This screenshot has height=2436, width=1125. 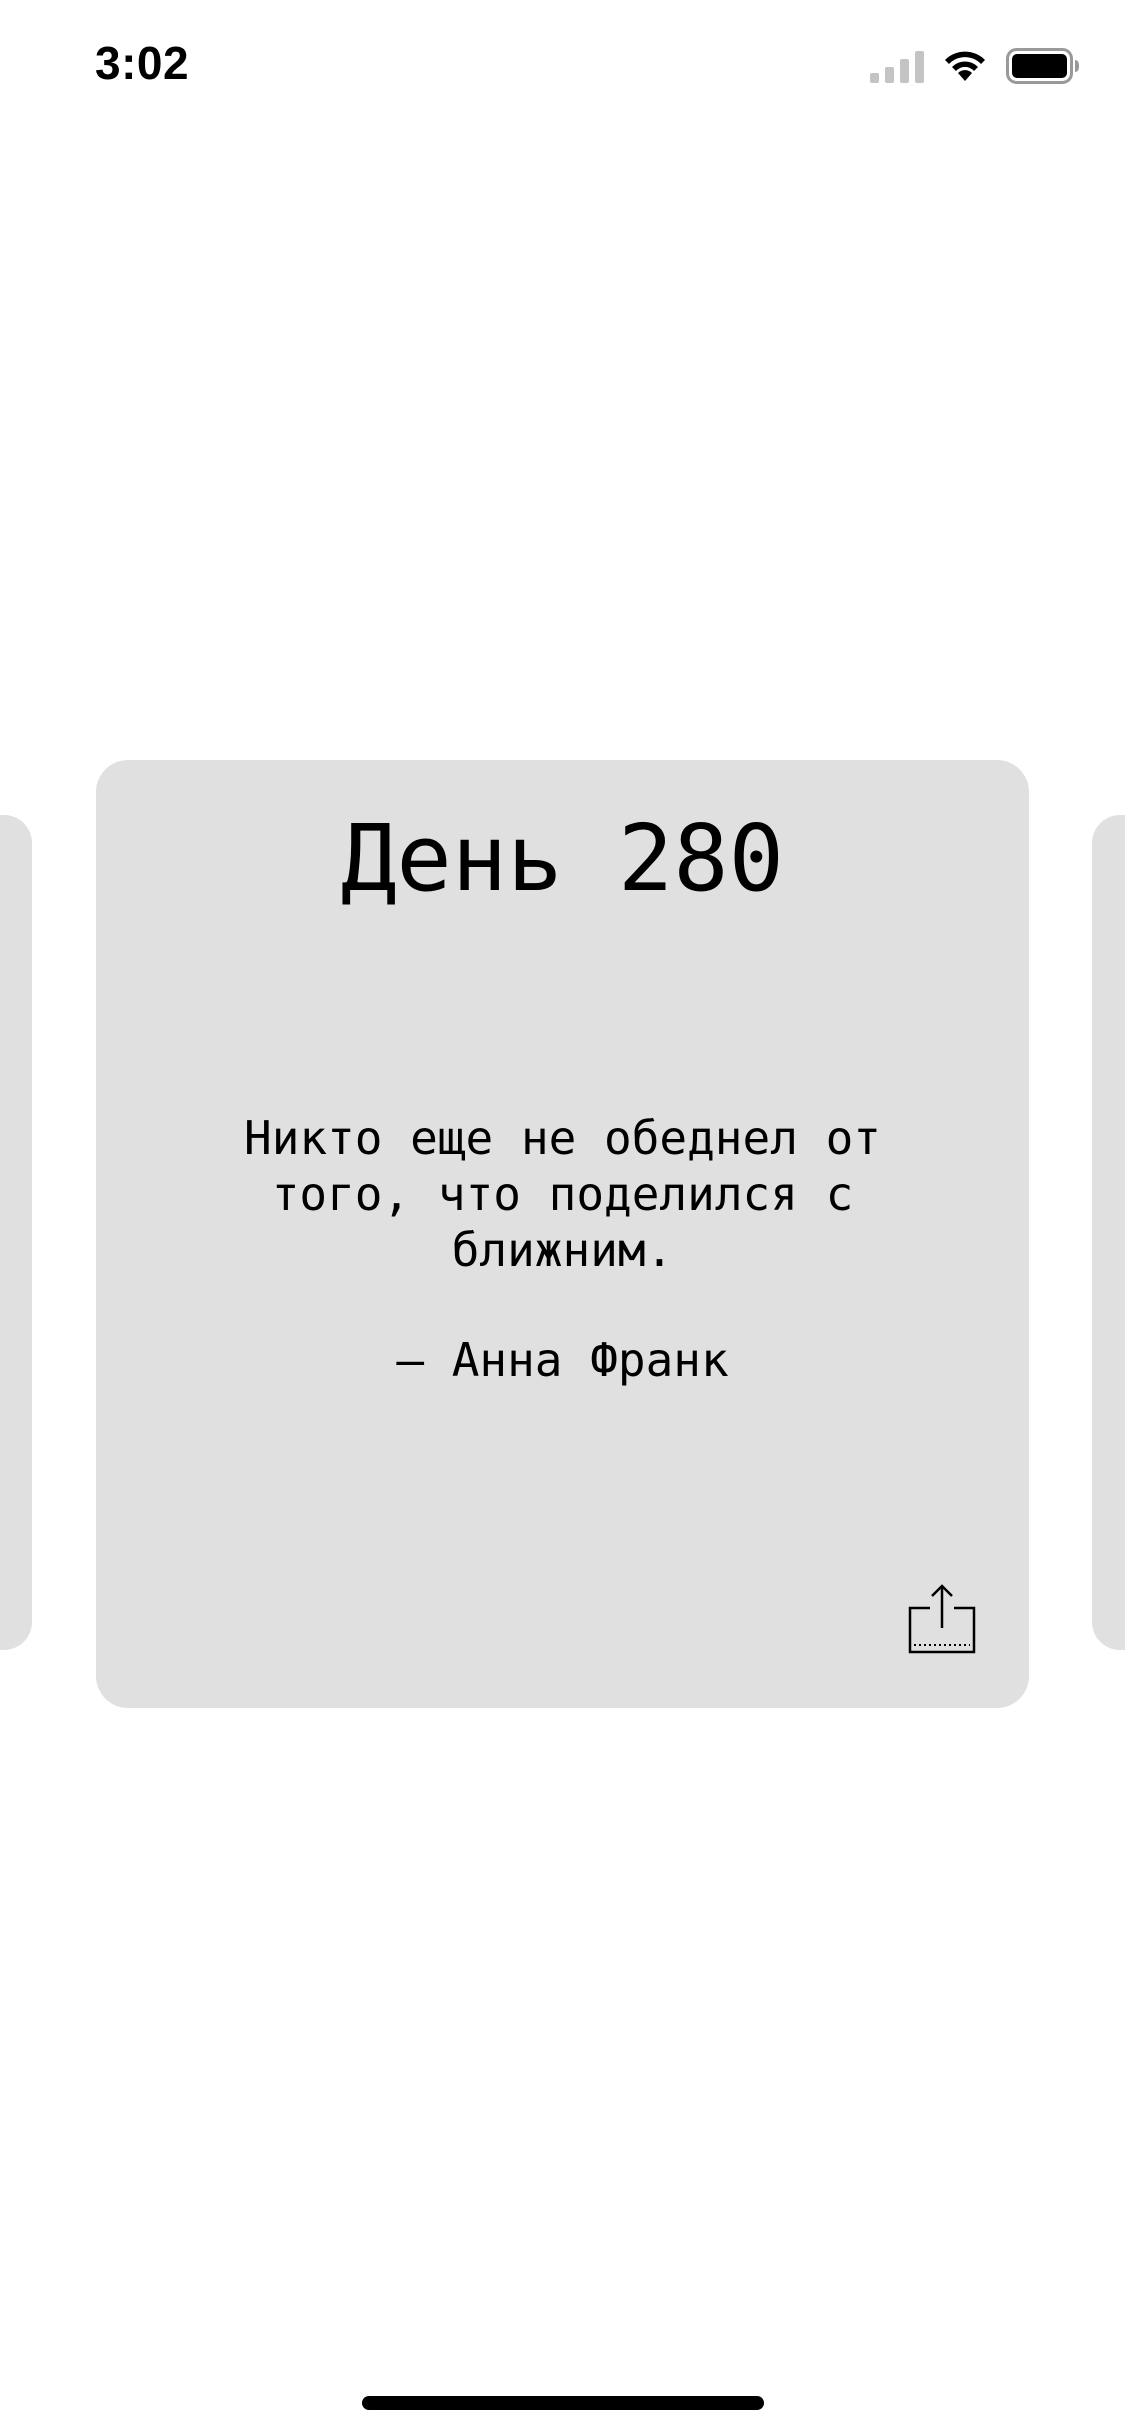 What do you see at coordinates (965, 68) in the screenshot?
I see `wifi-icon` at bounding box center [965, 68].